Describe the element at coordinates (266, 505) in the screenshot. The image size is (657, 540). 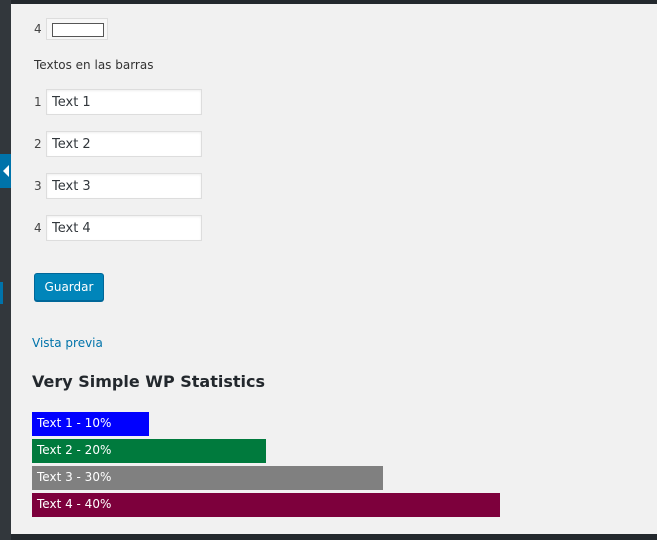
I see `stat-bar-4: Text 4 - 40%` at that location.